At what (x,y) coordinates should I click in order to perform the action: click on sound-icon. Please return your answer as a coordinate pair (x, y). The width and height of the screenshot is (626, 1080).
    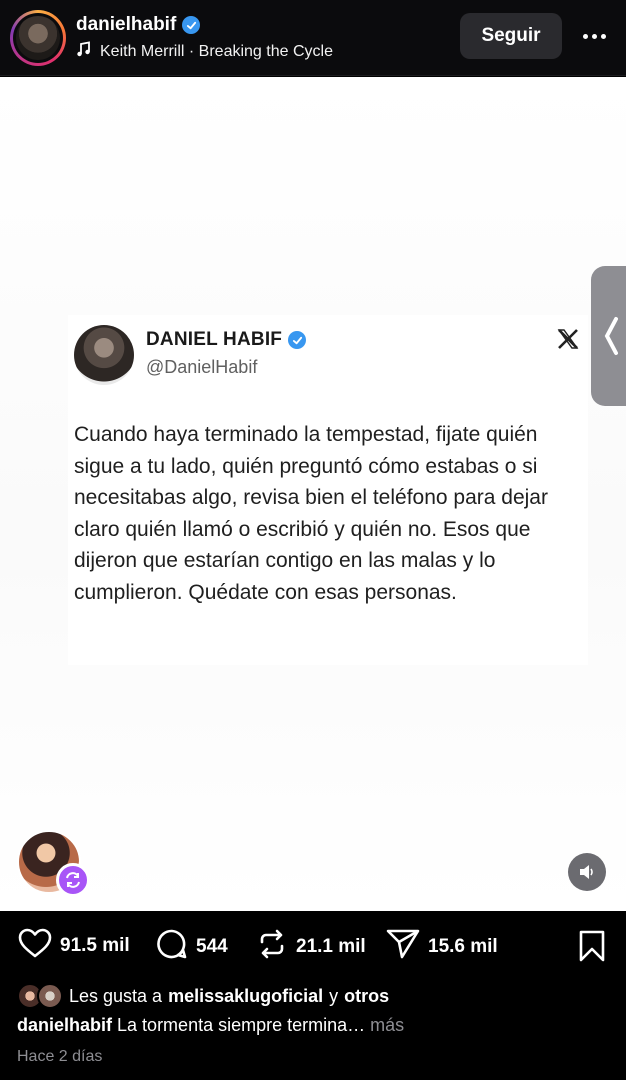
    Looking at the image, I should click on (587, 872).